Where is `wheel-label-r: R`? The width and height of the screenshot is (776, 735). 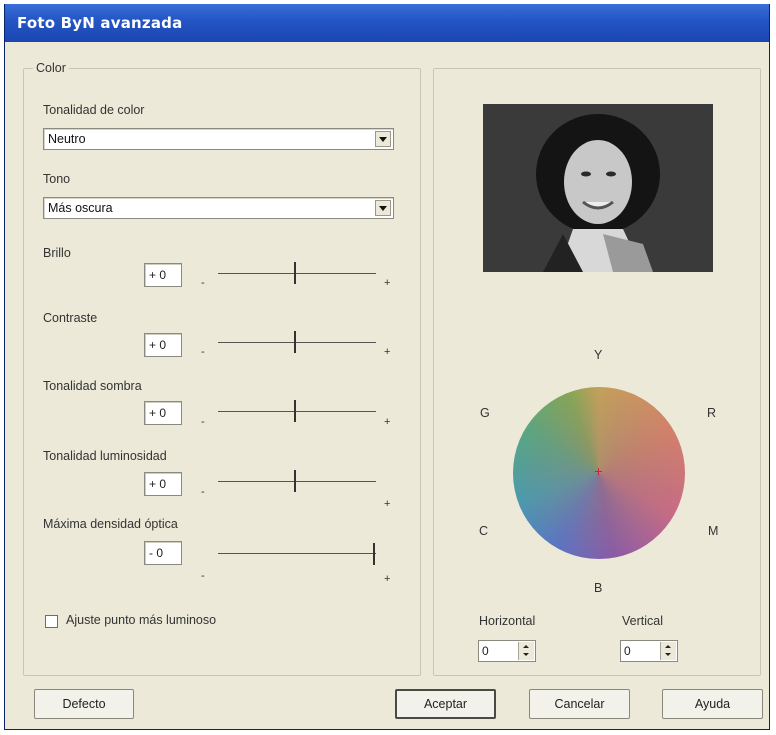
wheel-label-r: R is located at coordinates (712, 413).